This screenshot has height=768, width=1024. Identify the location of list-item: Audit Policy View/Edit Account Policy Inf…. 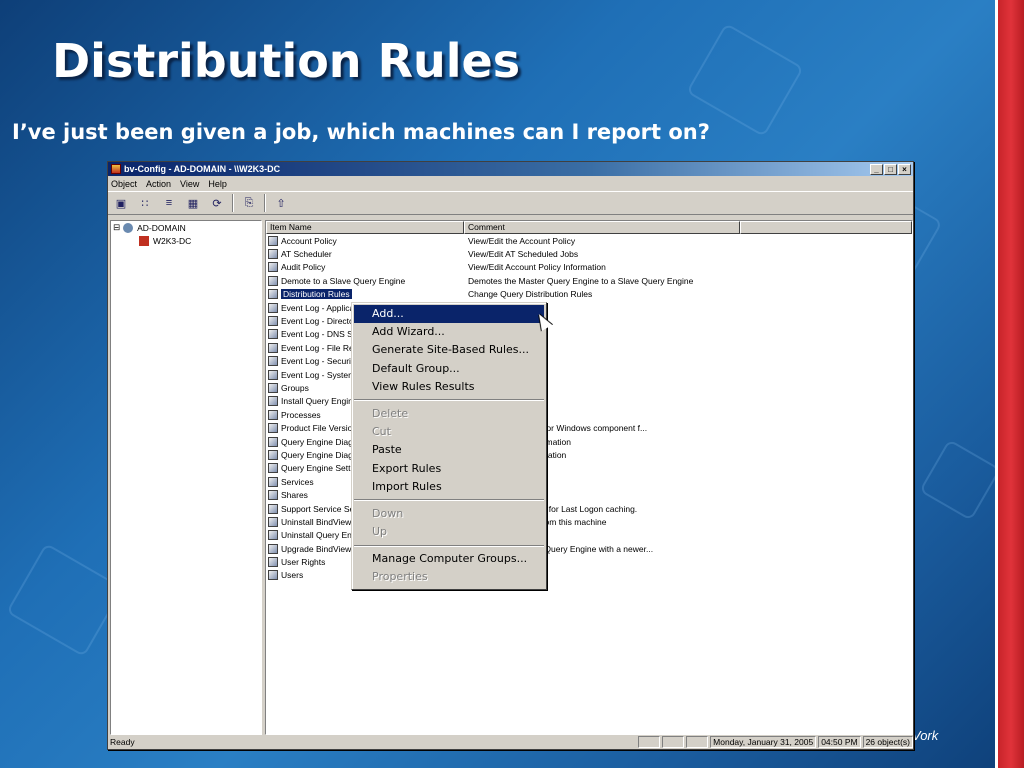
(589, 267).